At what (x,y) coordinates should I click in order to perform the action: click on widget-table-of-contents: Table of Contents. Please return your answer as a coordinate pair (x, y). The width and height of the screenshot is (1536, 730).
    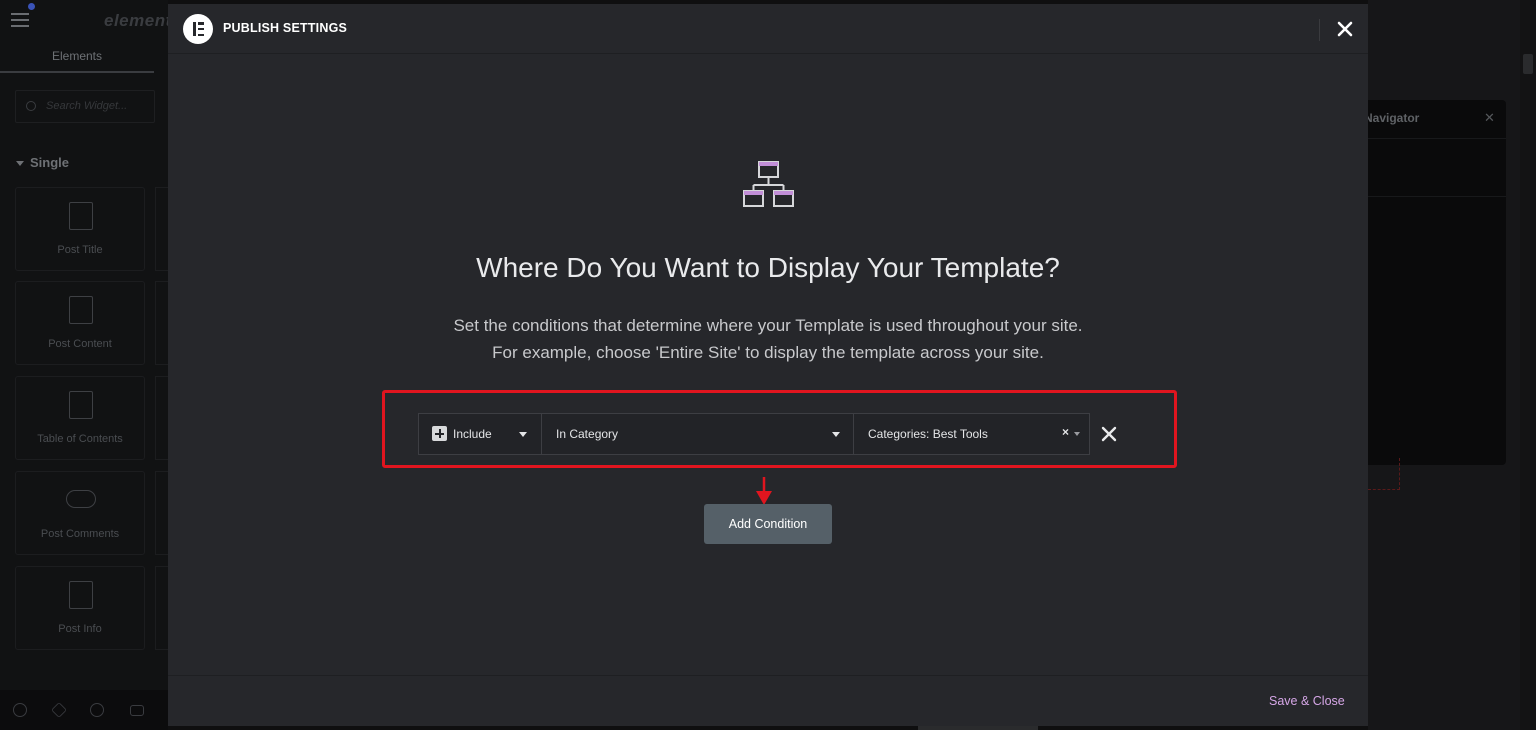
    Looking at the image, I should click on (80, 418).